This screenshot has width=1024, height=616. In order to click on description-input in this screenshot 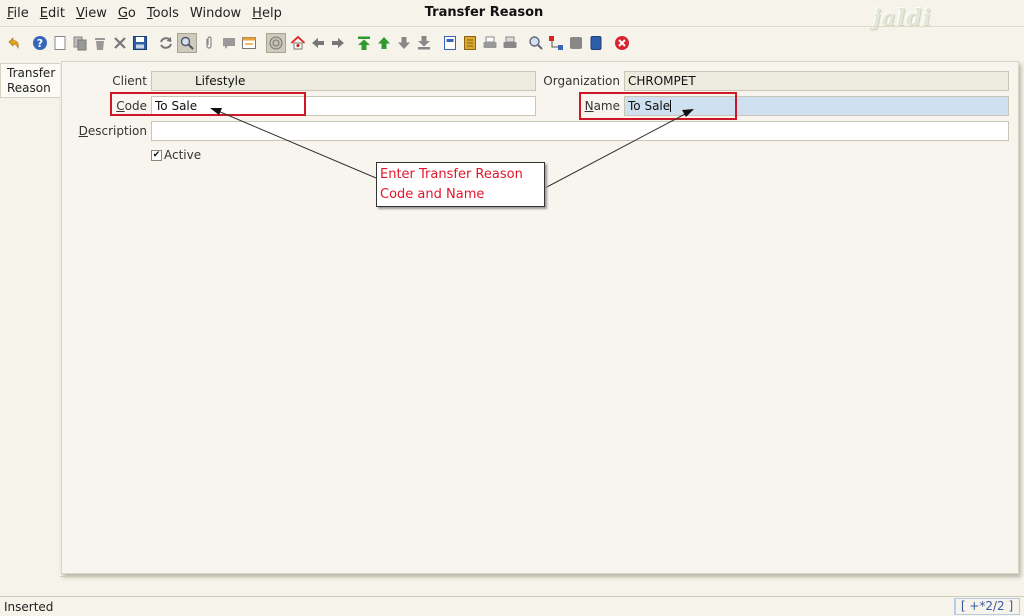, I will do `click(580, 131)`.